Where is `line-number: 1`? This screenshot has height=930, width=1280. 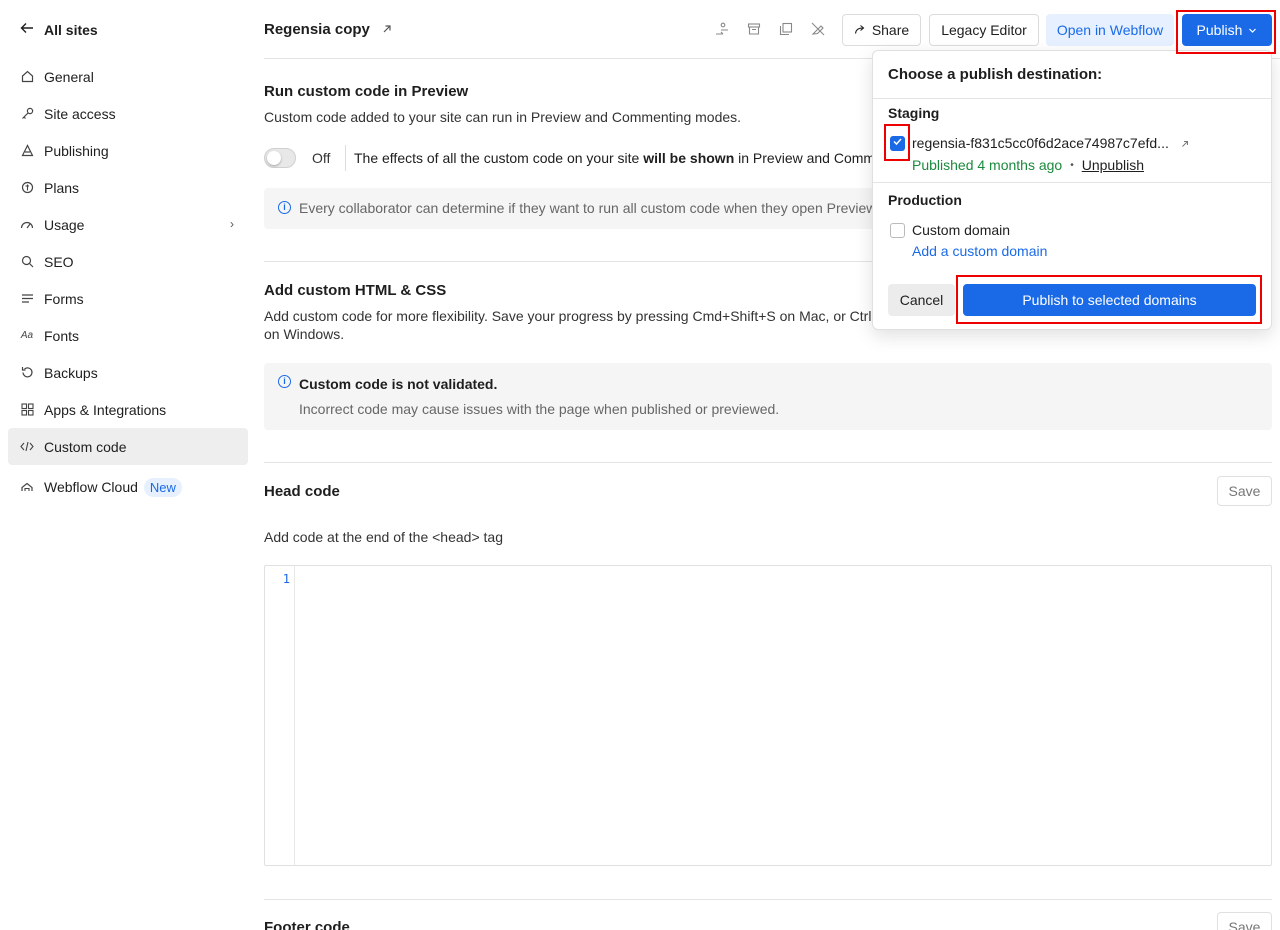 line-number: 1 is located at coordinates (286, 579).